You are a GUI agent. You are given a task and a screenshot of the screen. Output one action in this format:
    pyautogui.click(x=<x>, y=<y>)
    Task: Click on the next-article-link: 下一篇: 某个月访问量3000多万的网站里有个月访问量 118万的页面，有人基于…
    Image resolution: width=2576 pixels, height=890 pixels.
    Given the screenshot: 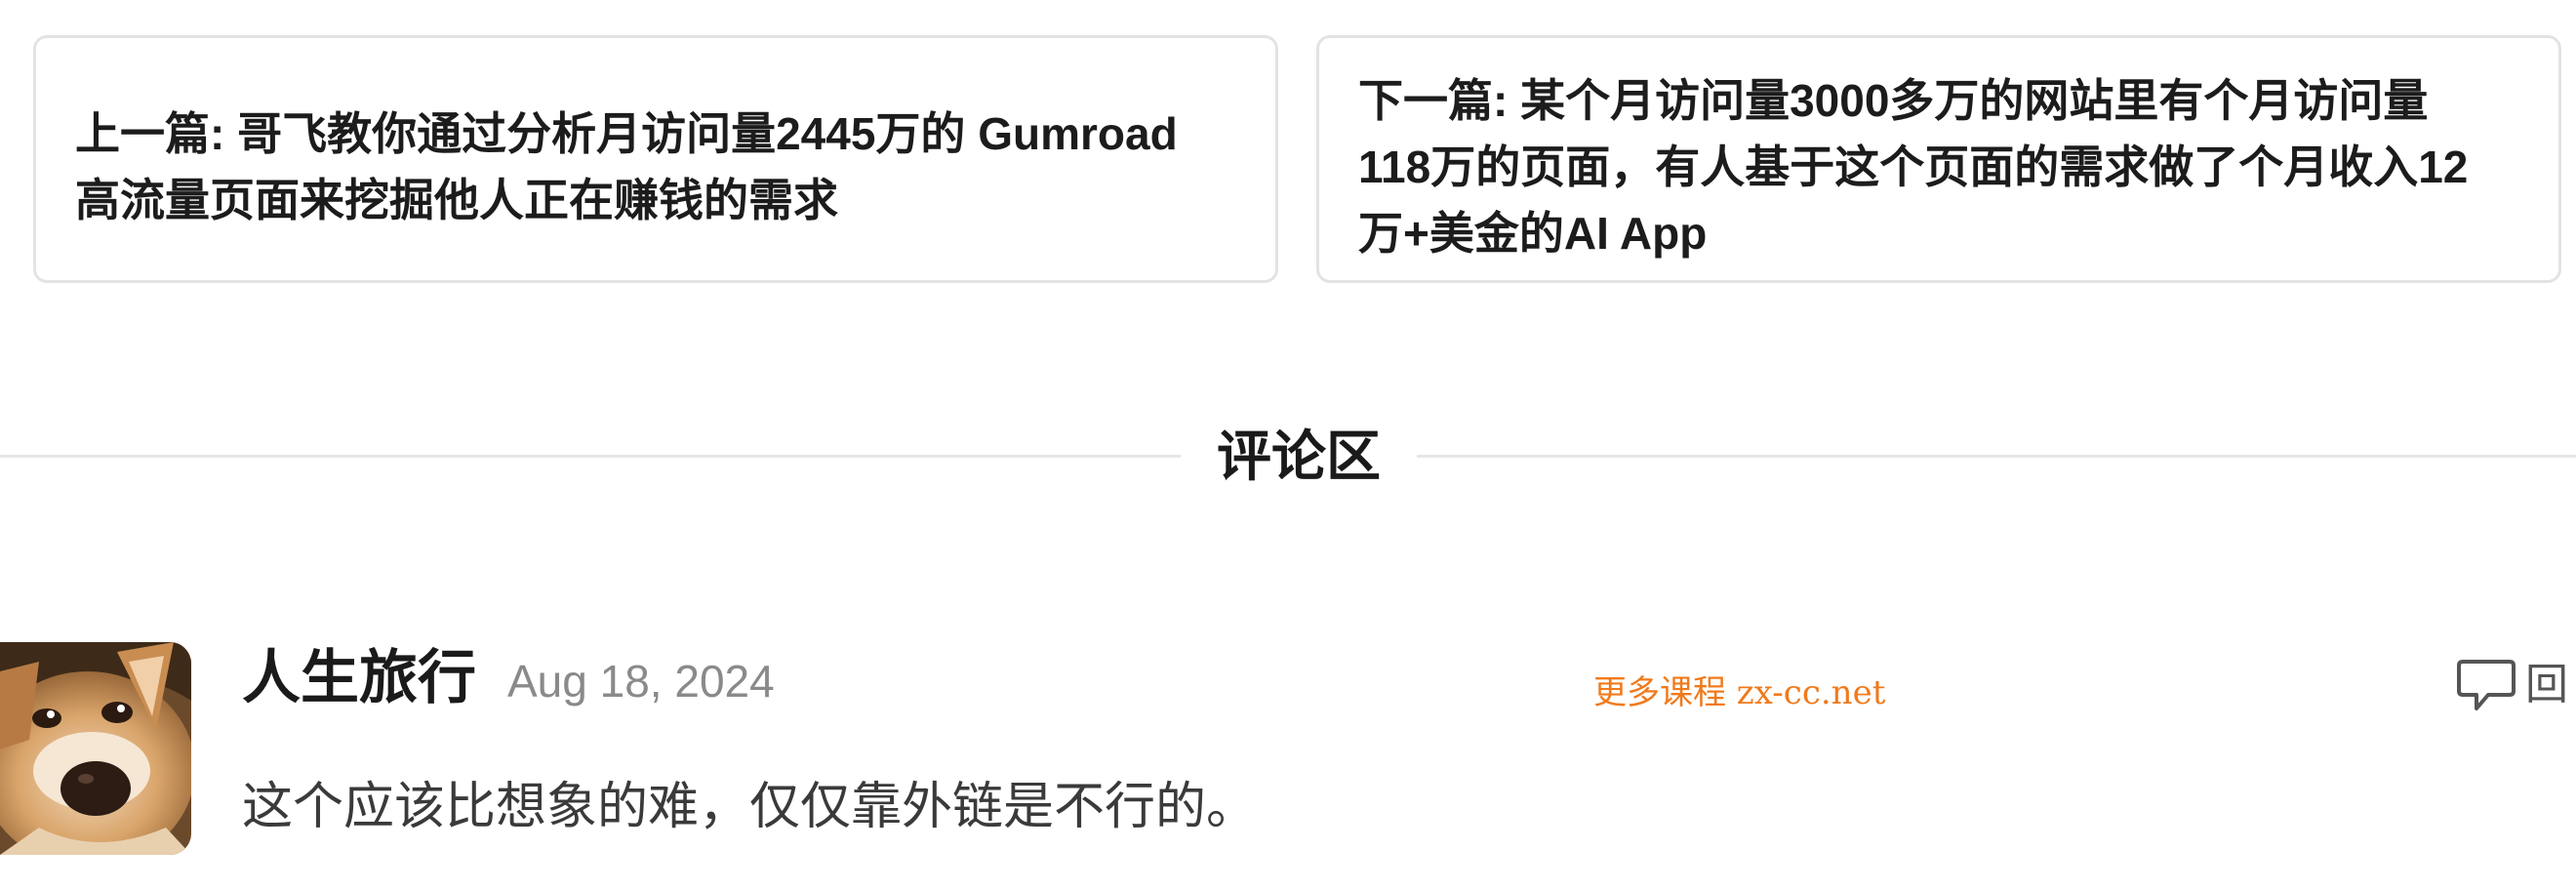 What is the action you would take?
    pyautogui.click(x=1938, y=159)
    